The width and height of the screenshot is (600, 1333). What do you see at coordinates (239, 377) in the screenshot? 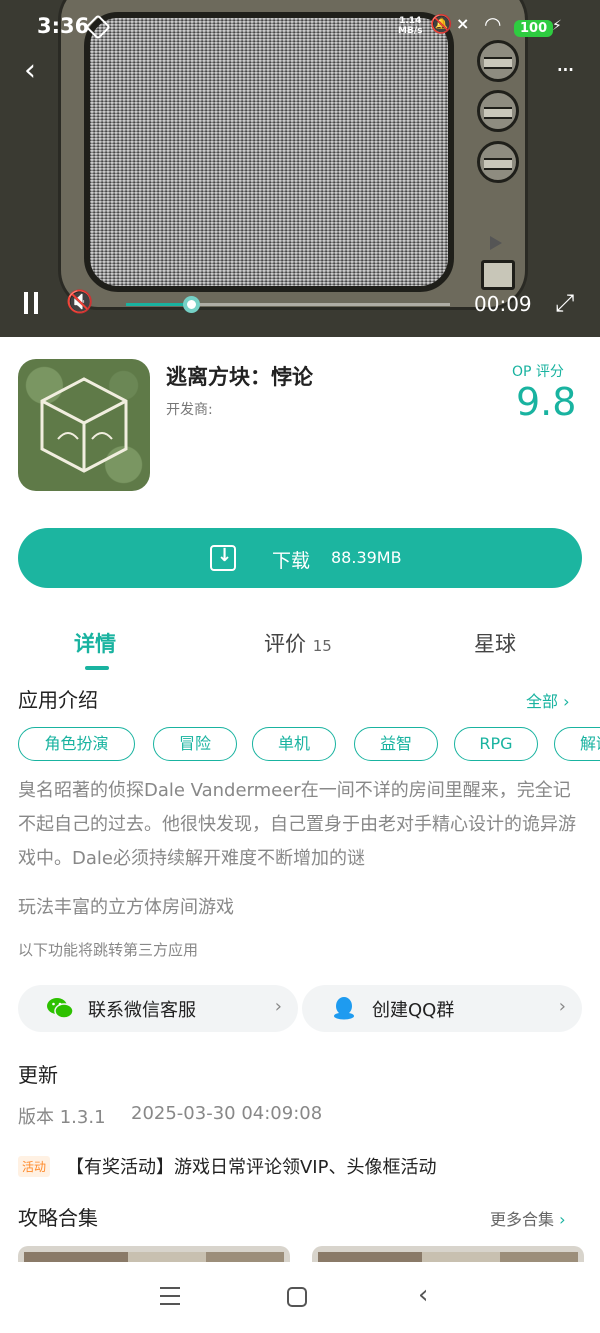
I see `app-title: 逃离方块：悖论` at bounding box center [239, 377].